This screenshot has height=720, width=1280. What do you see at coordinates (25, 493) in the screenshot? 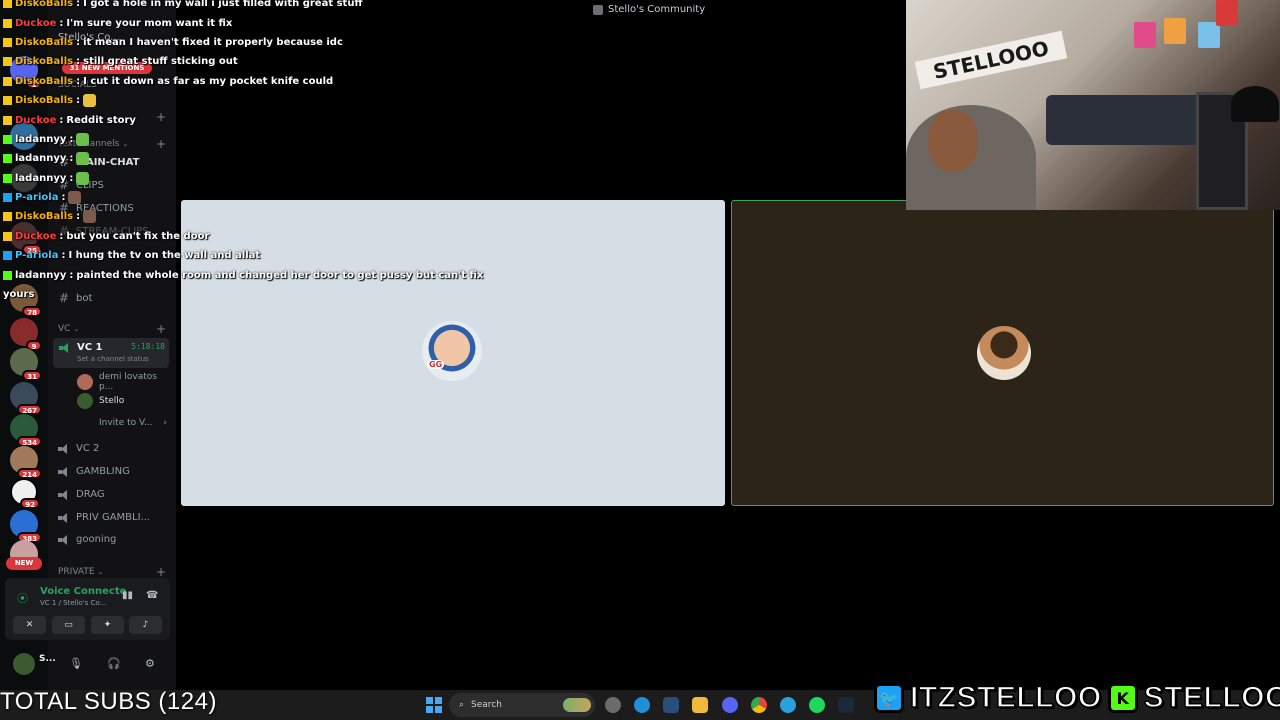
I see `server-icon: 92` at bounding box center [25, 493].